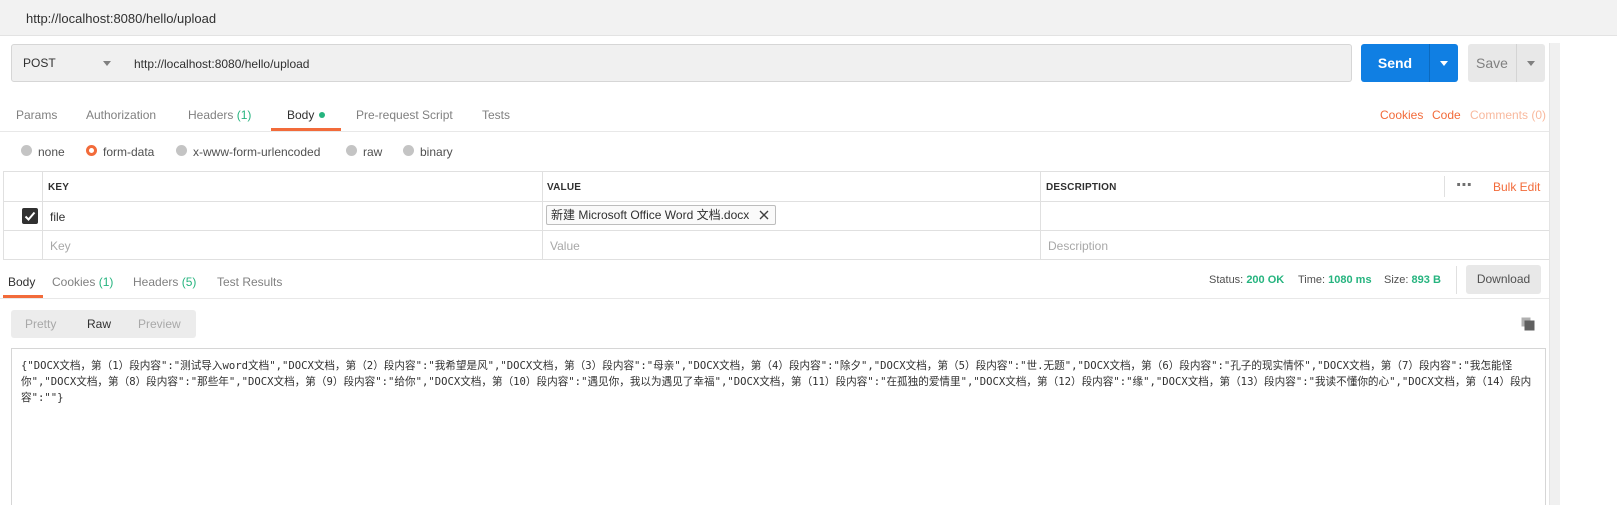 The width and height of the screenshot is (1617, 505). What do you see at coordinates (40, 324) in the screenshot?
I see `view-pretty-button: Pretty` at bounding box center [40, 324].